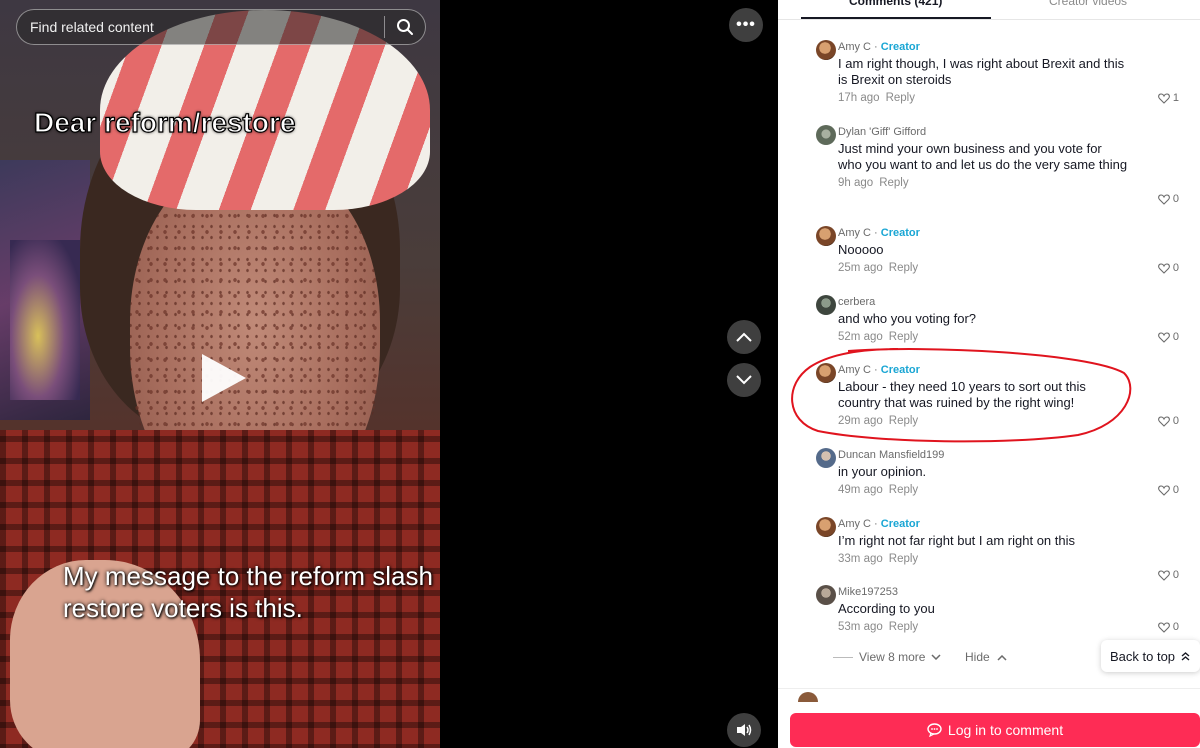 The image size is (1200, 748). I want to click on search-icon, so click(405, 27).